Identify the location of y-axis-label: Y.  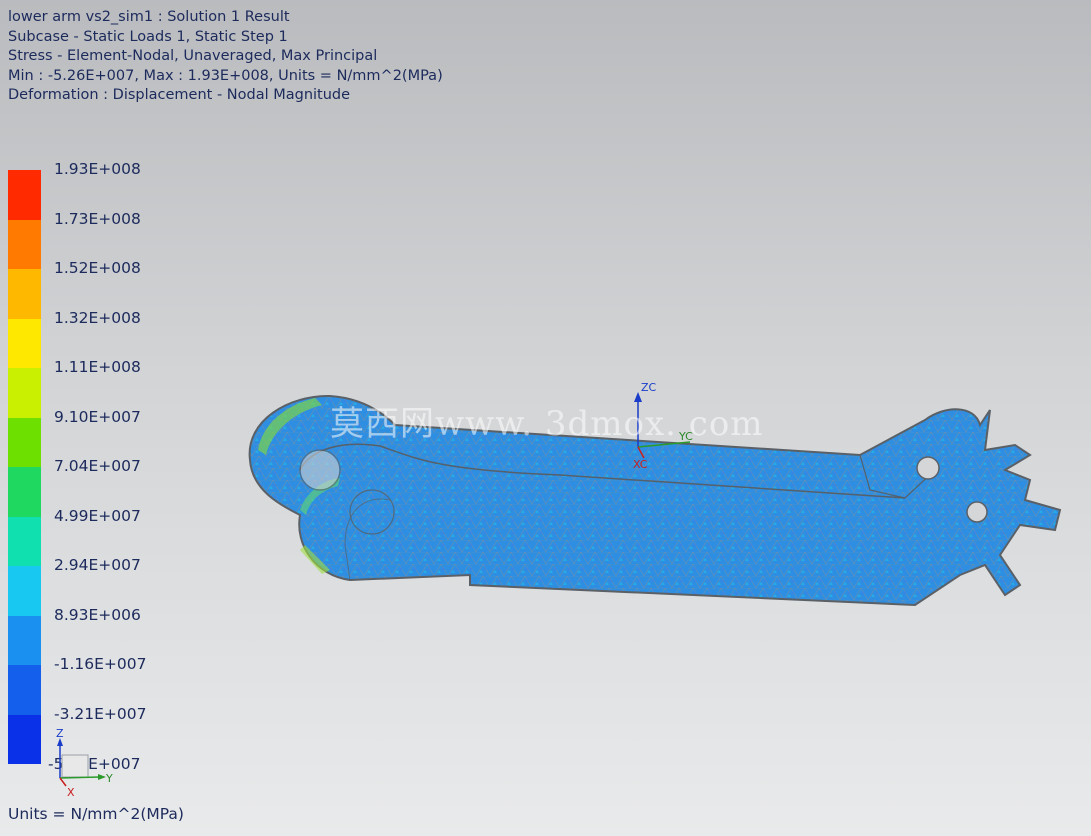
(109, 778).